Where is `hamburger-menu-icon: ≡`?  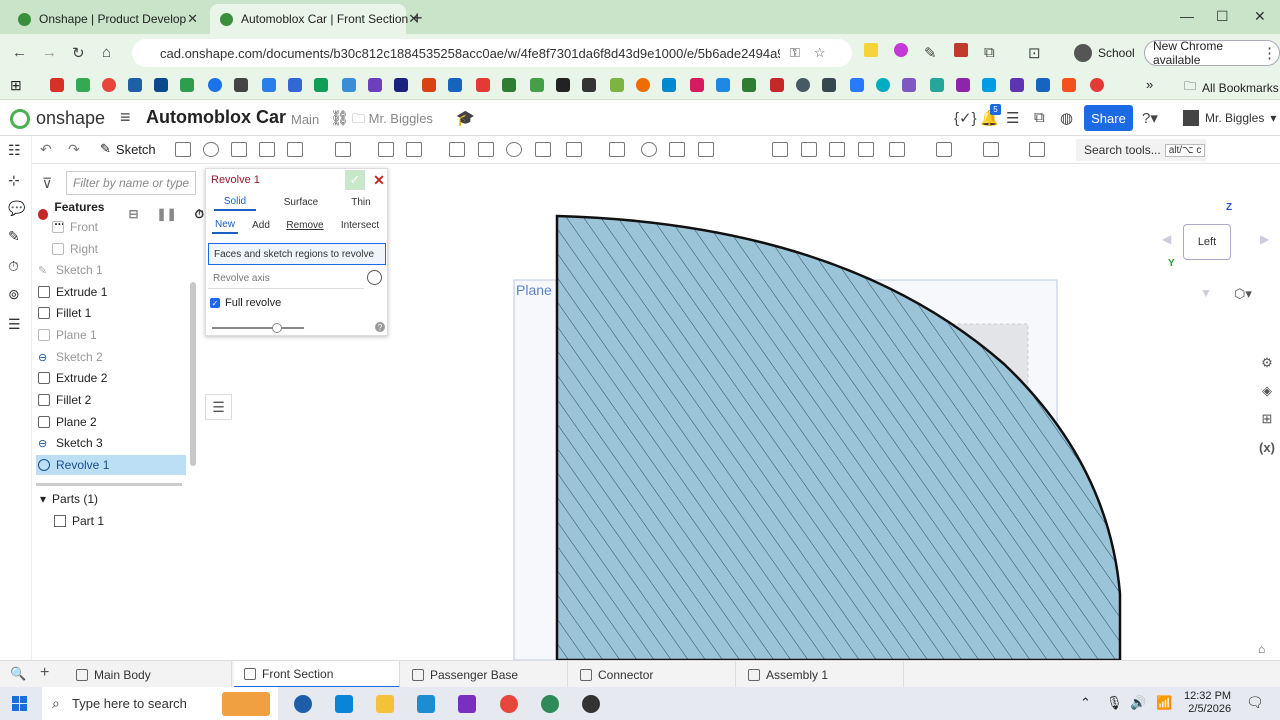 hamburger-menu-icon: ≡ is located at coordinates (125, 117).